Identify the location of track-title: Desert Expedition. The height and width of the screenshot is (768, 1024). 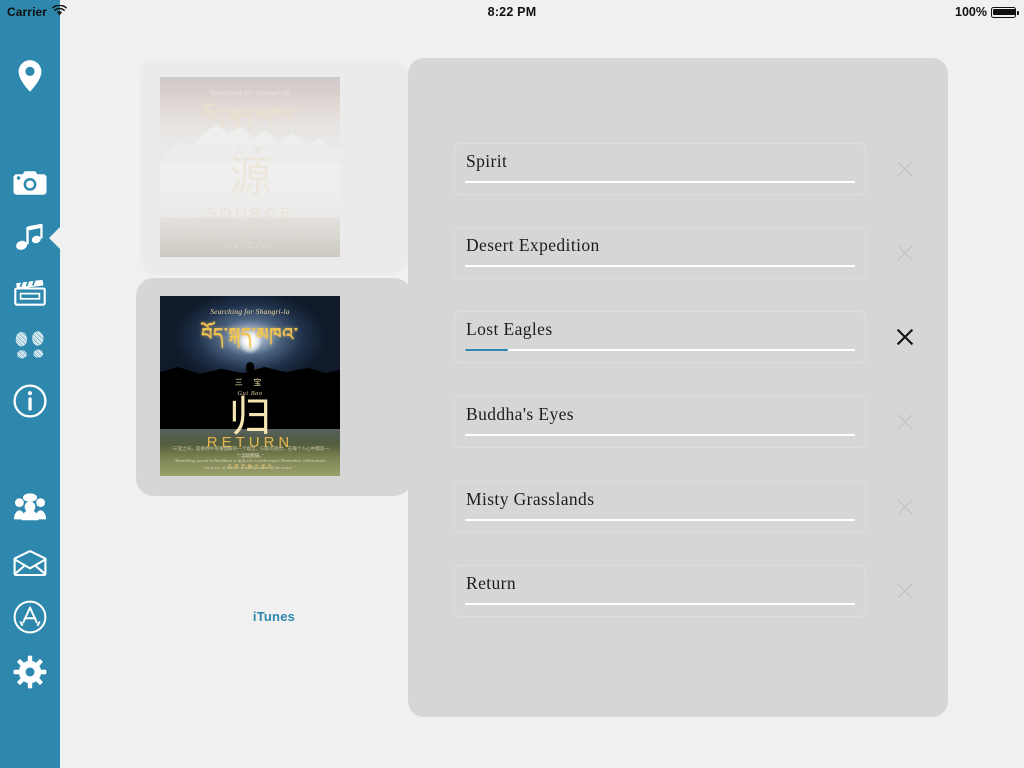
(533, 245).